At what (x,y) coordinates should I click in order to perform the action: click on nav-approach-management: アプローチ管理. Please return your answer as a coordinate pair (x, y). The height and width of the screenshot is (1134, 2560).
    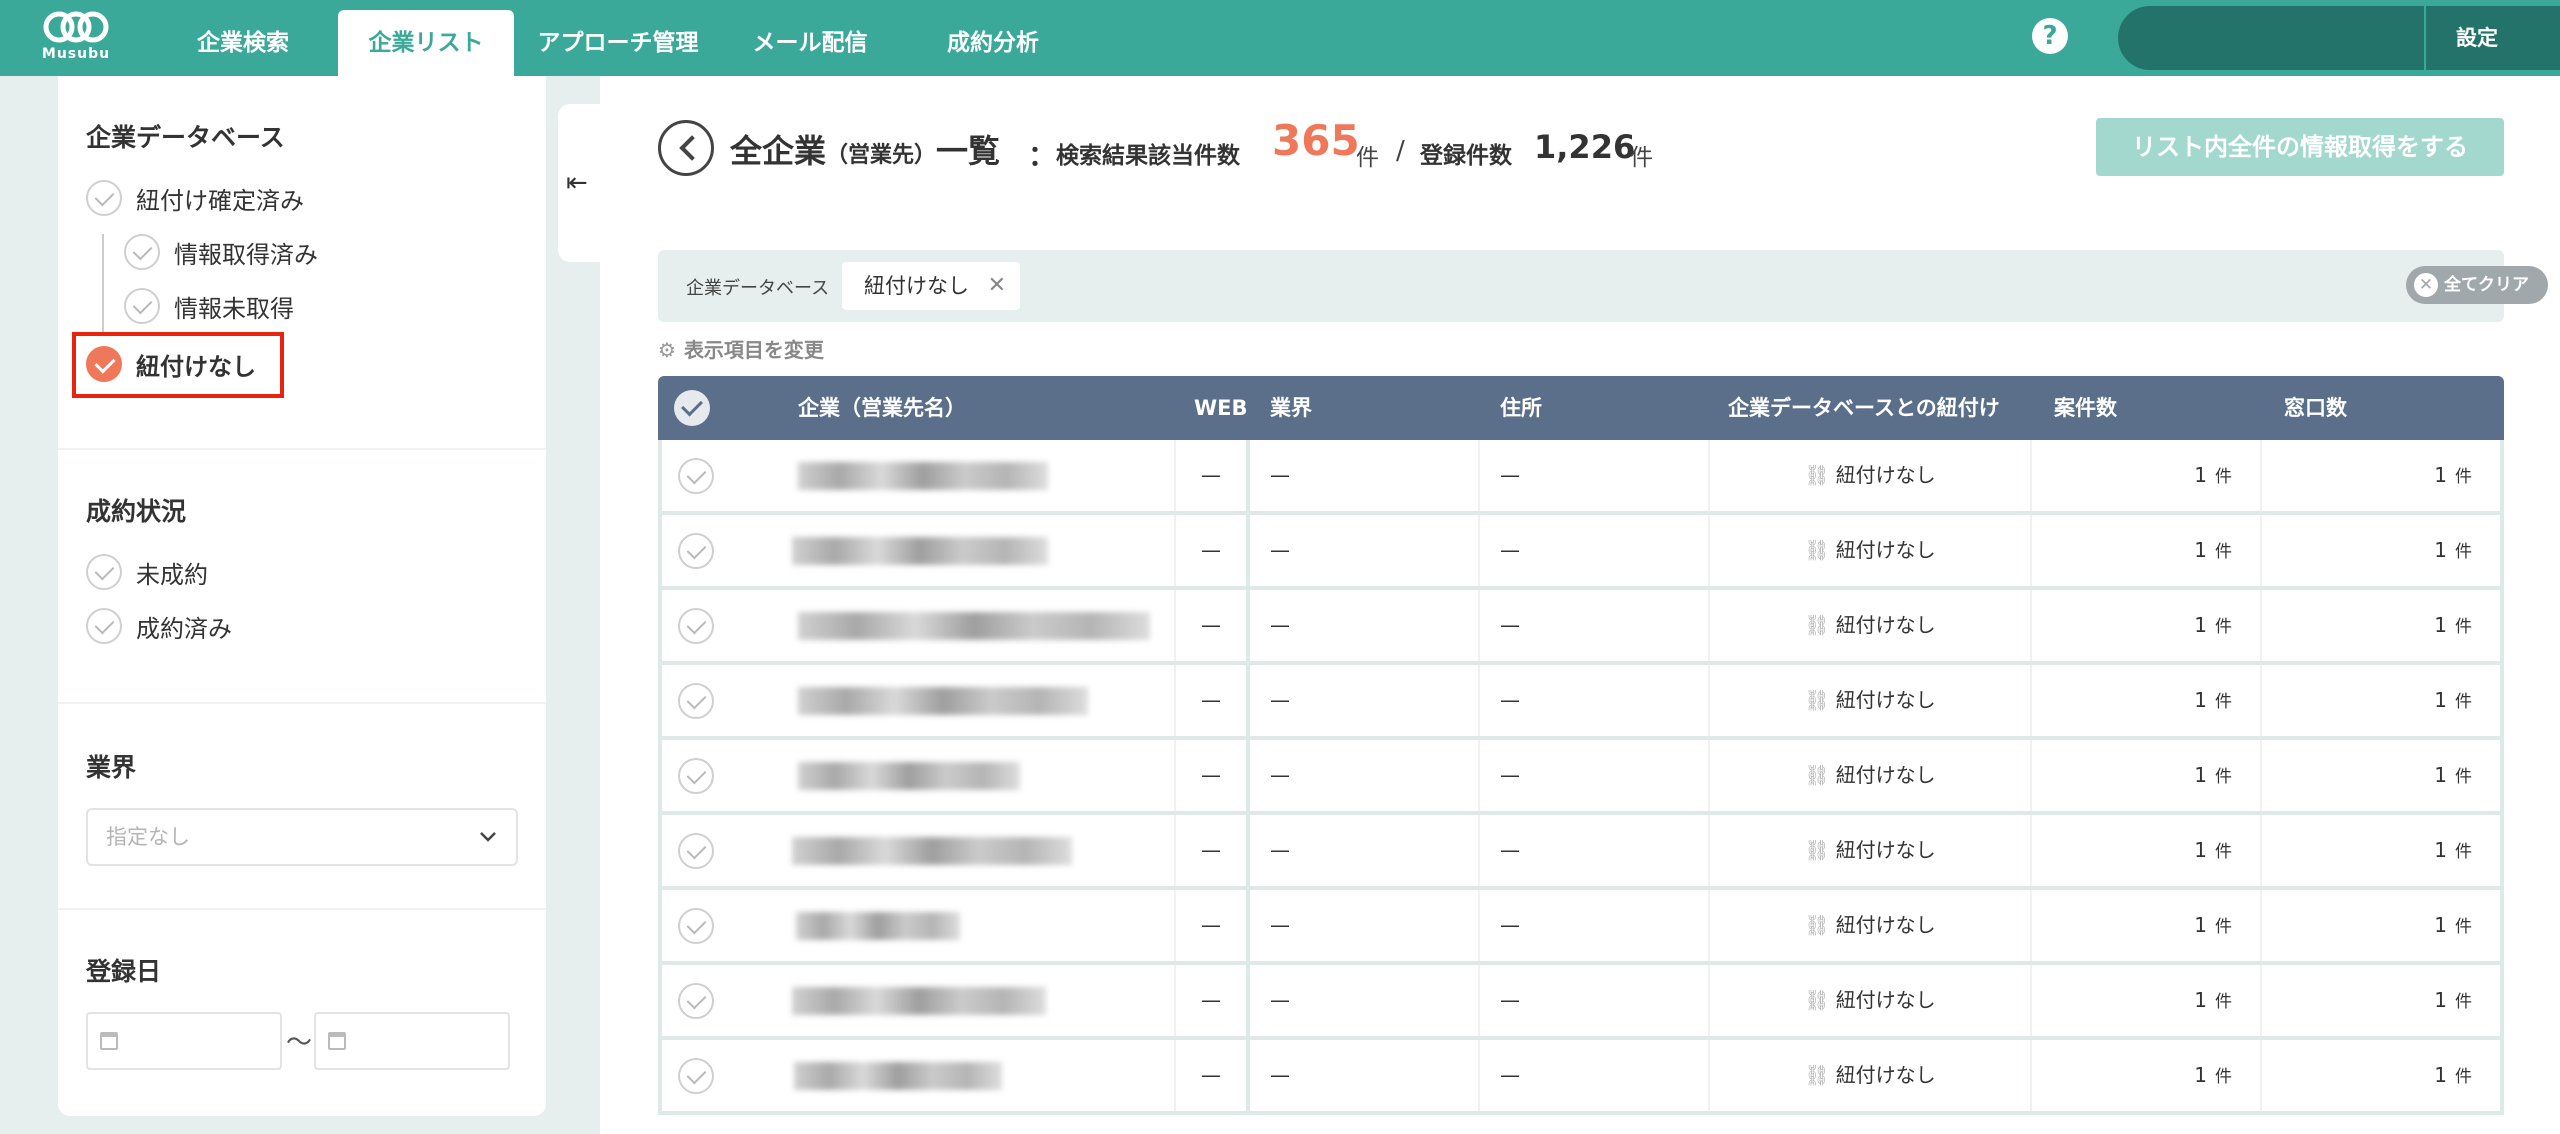
    Looking at the image, I should click on (618, 38).